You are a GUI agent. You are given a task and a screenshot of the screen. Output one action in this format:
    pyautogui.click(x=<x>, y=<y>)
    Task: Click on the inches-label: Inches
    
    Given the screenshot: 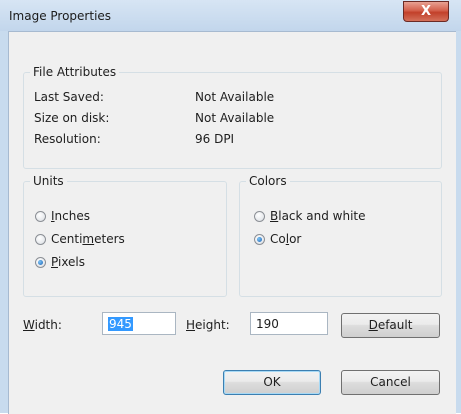 What is the action you would take?
    pyautogui.click(x=70, y=216)
    